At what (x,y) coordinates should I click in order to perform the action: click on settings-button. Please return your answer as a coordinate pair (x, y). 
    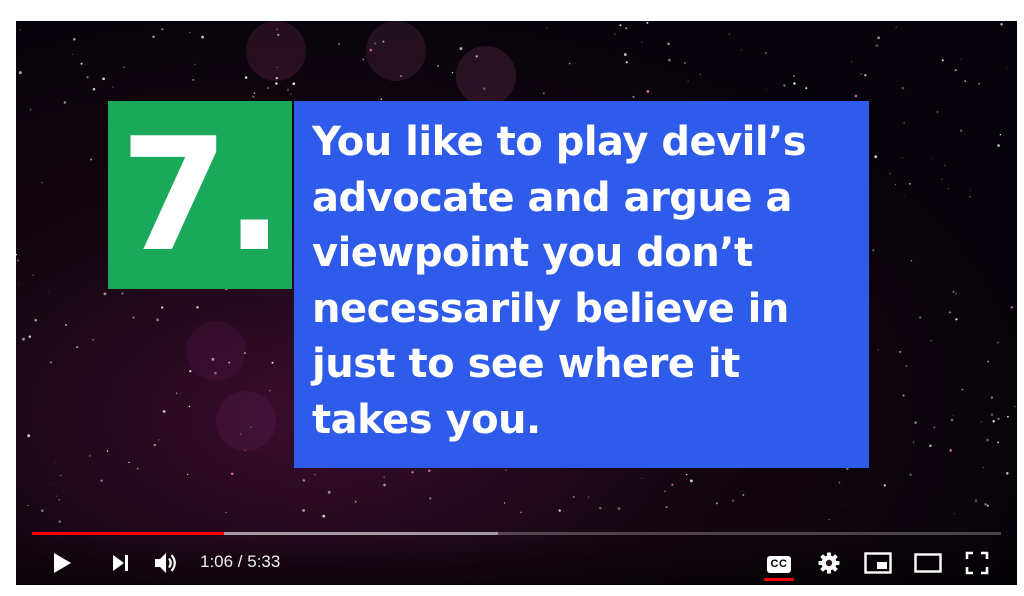
    Looking at the image, I should click on (829, 563).